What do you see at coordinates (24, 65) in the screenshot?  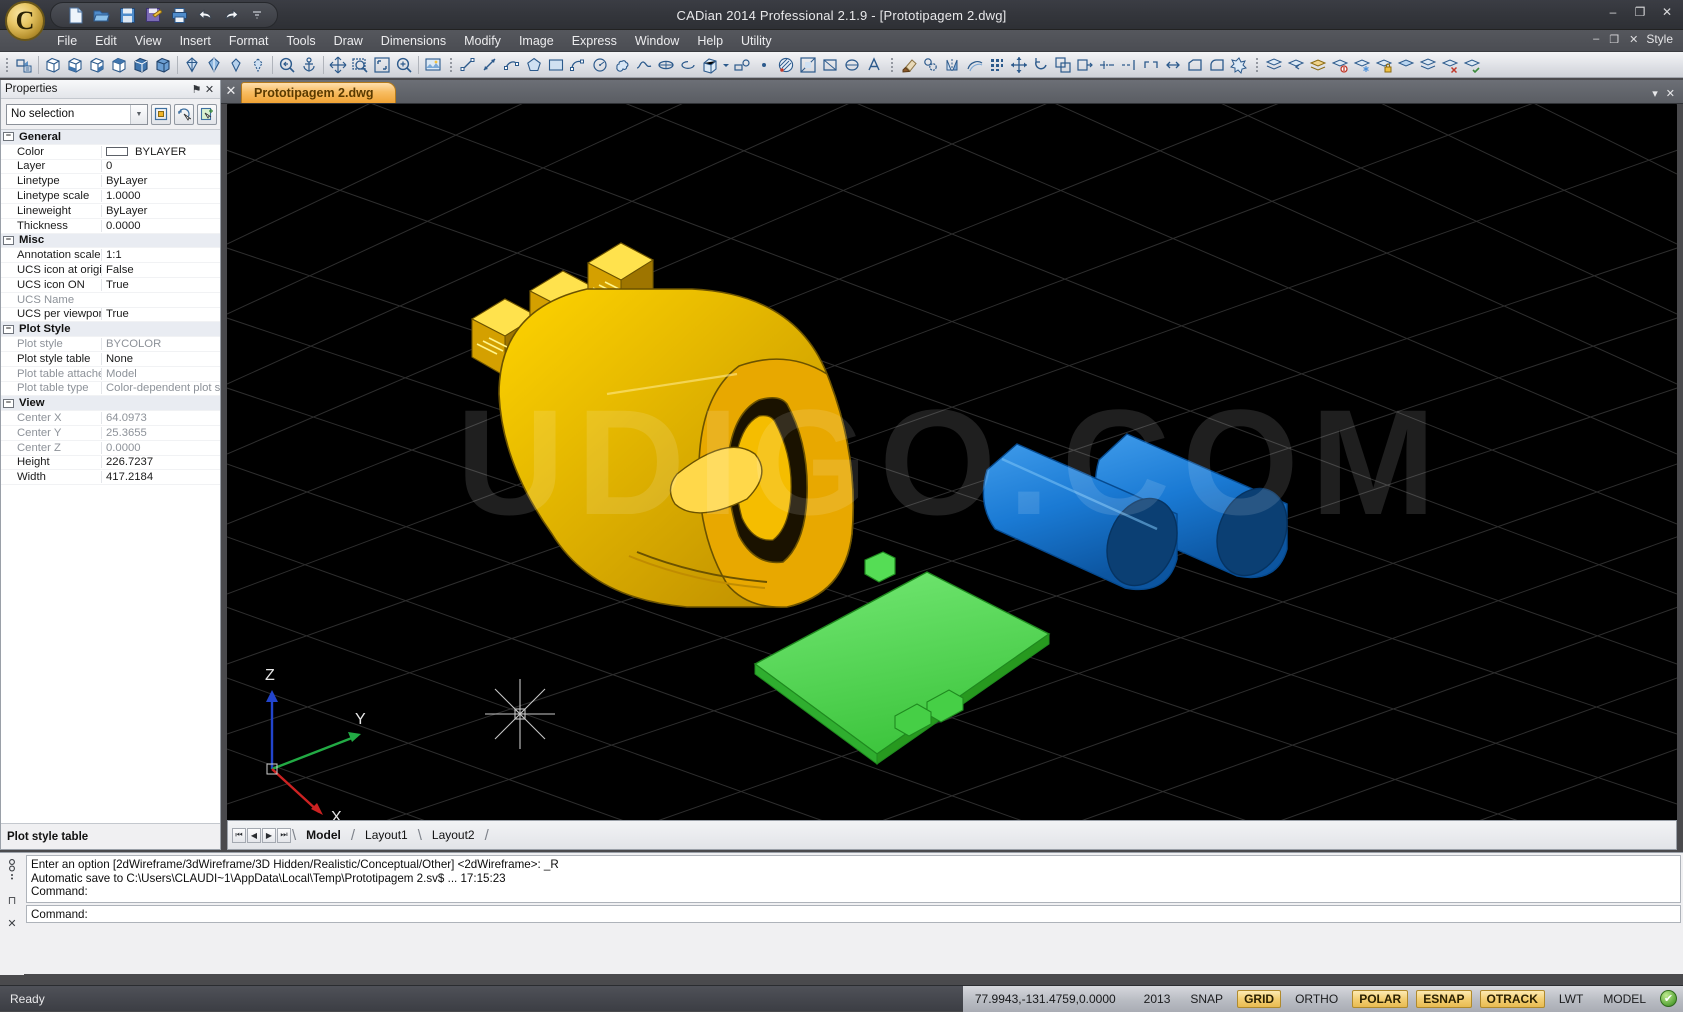 I see `named-view-icon` at bounding box center [24, 65].